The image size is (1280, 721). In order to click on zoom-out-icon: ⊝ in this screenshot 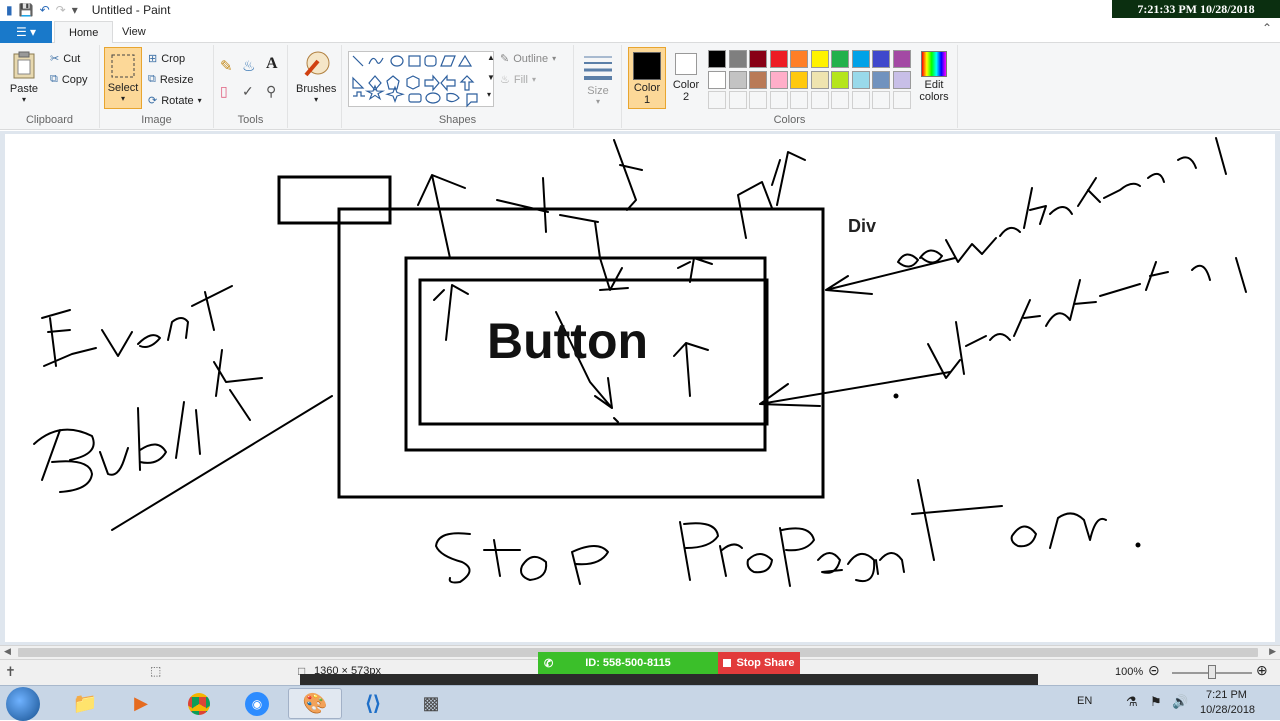, I will do `click(1154, 670)`.